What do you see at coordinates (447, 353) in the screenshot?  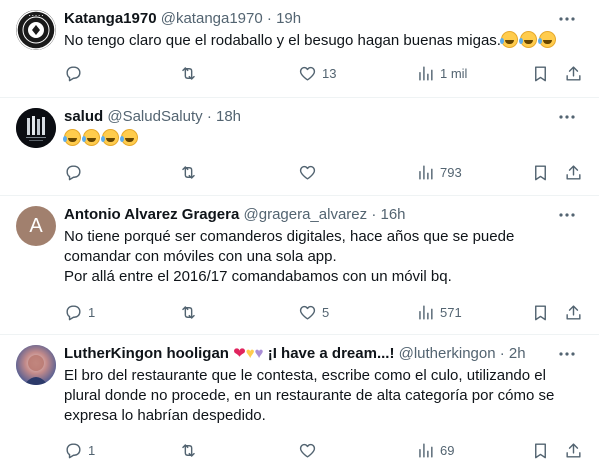 I see `user-handle: @lutherkingon` at bounding box center [447, 353].